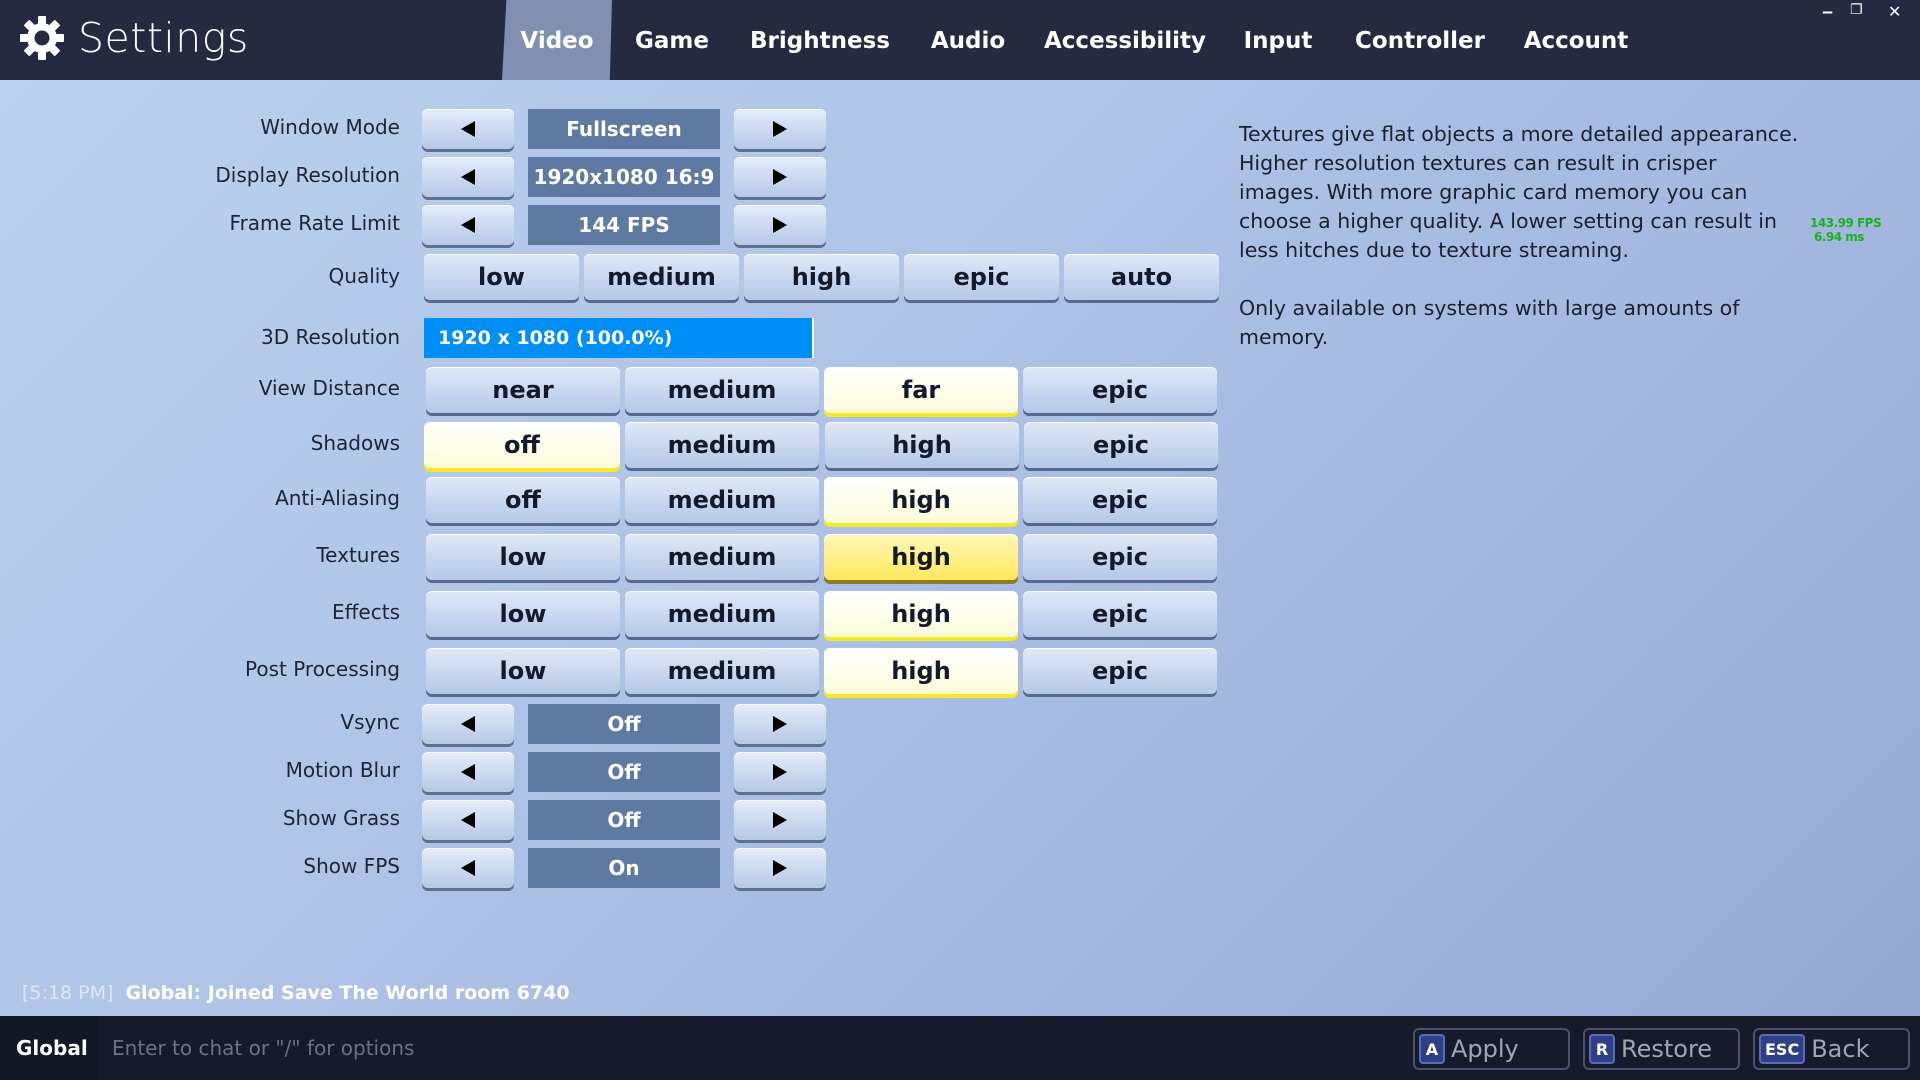 The height and width of the screenshot is (1080, 1920). What do you see at coordinates (329, 388) in the screenshot?
I see `setting-label: View Distance` at bounding box center [329, 388].